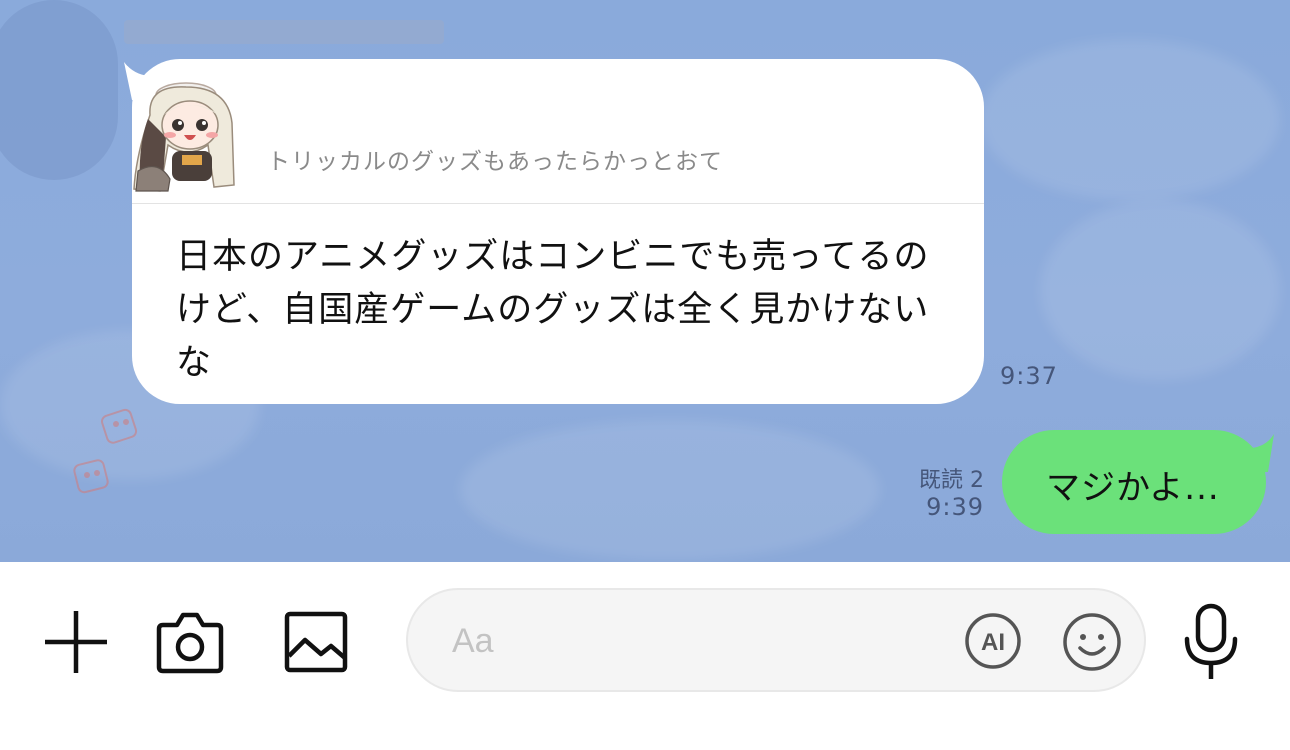 The image size is (1290, 750). I want to click on reply-preview-text: トリッカルのグッズもあったらかっとおて, so click(495, 162).